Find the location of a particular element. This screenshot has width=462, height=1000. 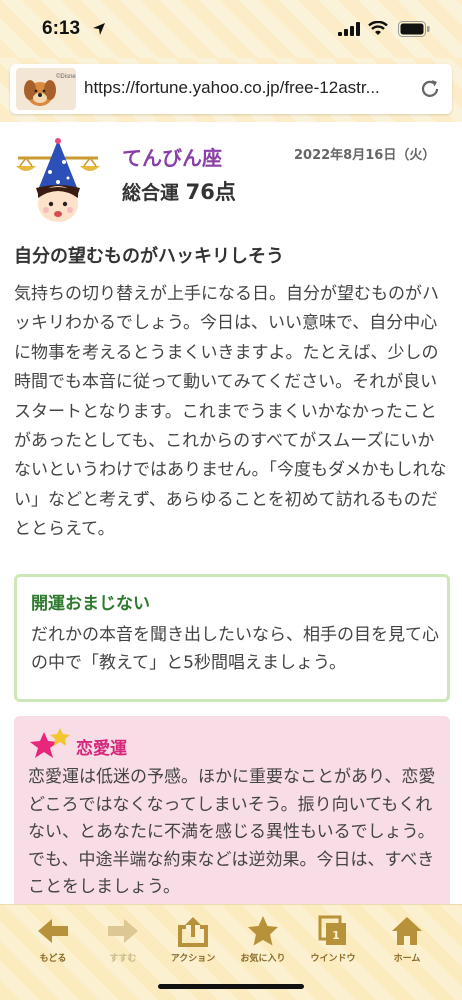

forward-button: すすむ is located at coordinates (123, 944).